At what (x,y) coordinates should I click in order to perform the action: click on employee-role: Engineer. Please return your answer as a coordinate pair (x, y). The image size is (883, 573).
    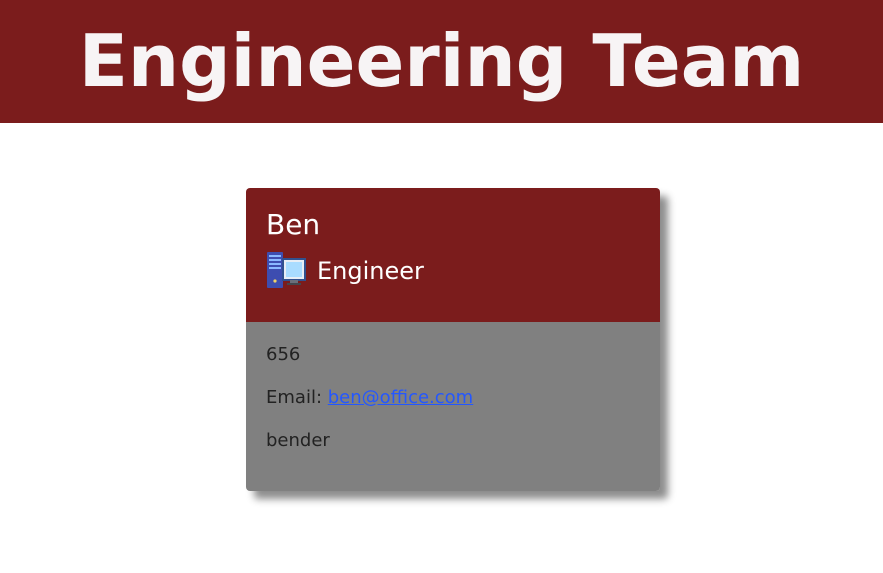
    Looking at the image, I should click on (370, 271).